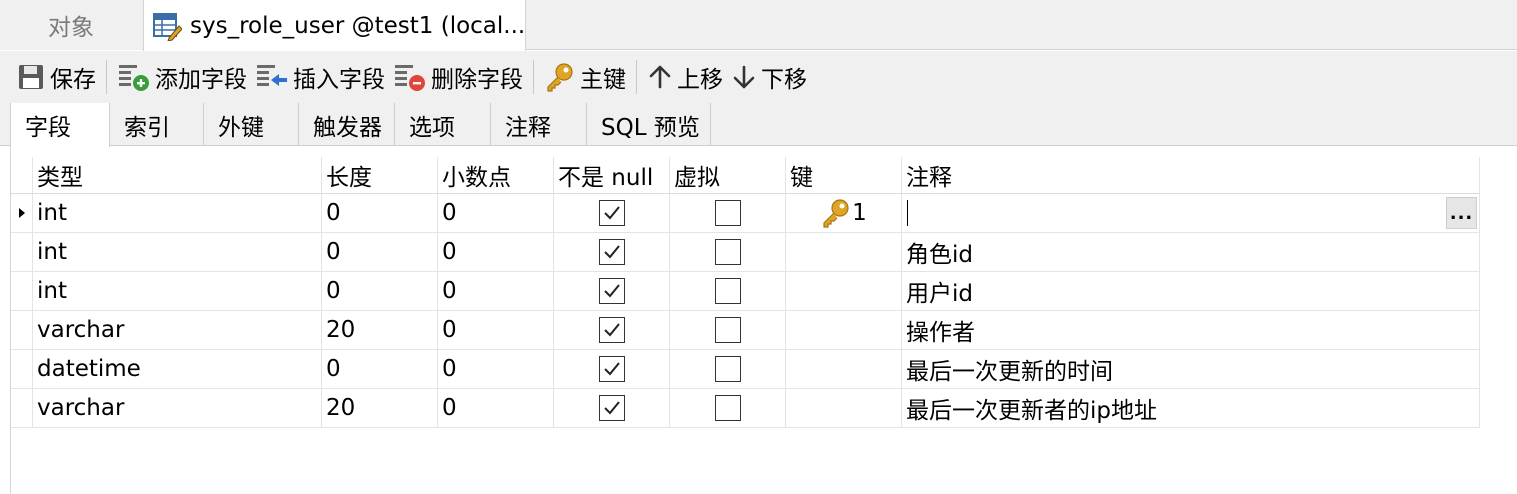 The height and width of the screenshot is (494, 1517). Describe the element at coordinates (929, 178) in the screenshot. I see `header-comment-label: 注释` at that location.